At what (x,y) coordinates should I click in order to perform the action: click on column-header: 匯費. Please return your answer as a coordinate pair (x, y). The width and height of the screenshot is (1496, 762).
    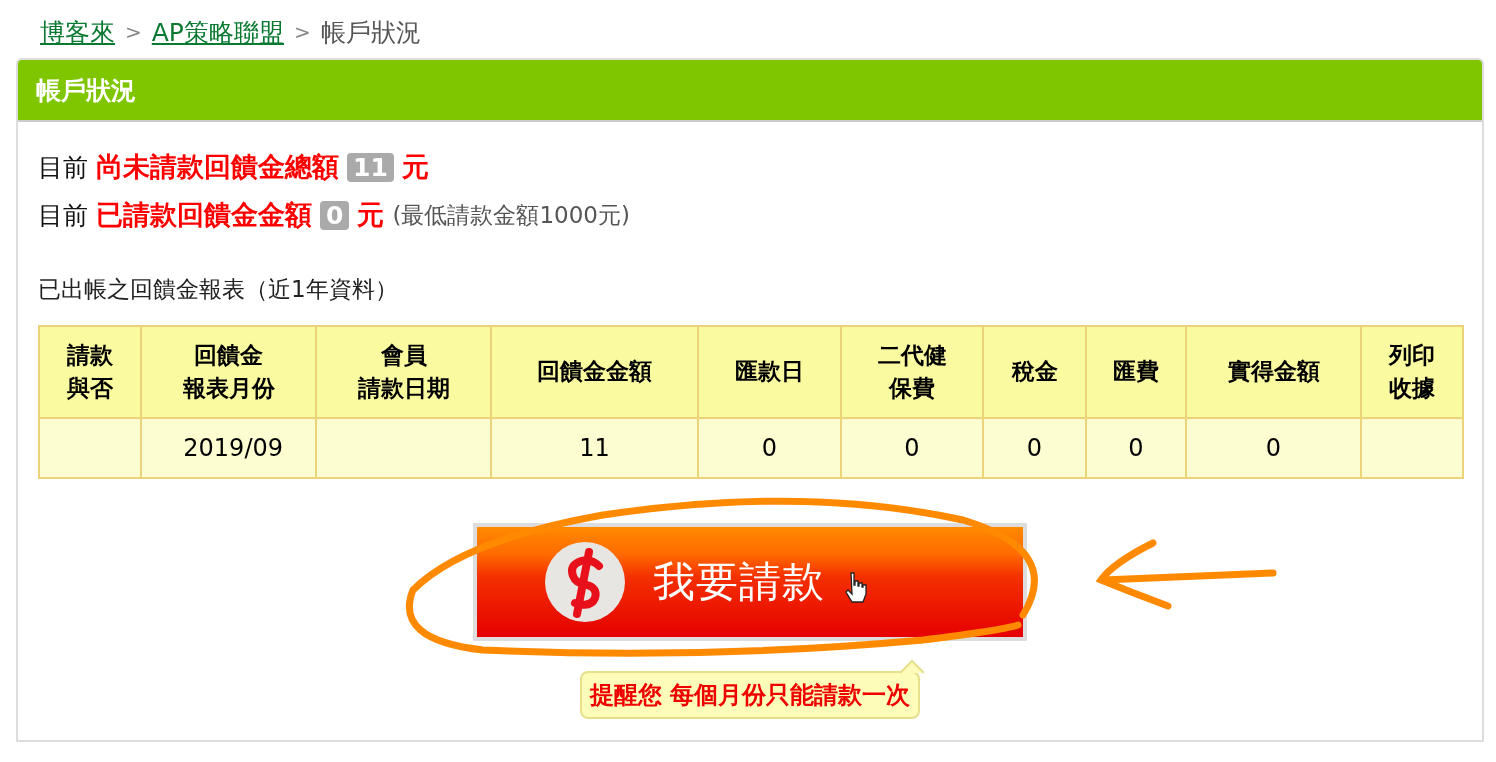
    Looking at the image, I should click on (1136, 372).